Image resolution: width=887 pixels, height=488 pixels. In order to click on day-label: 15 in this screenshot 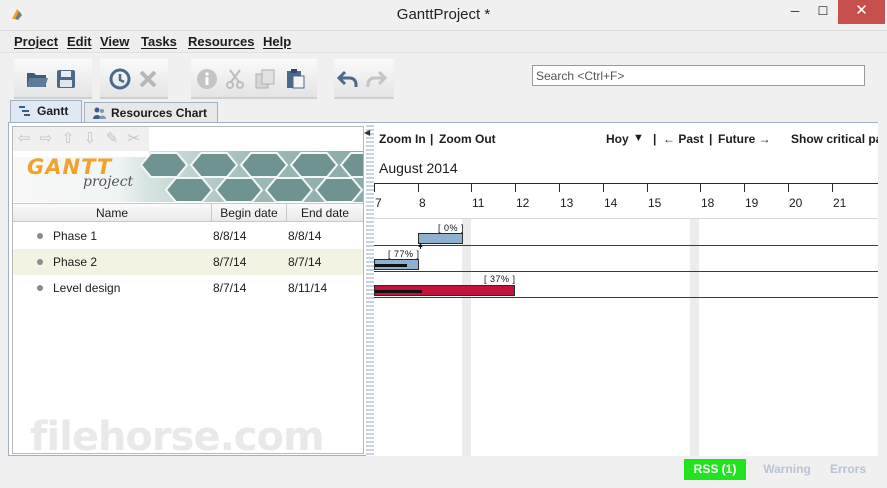, I will do `click(655, 203)`.